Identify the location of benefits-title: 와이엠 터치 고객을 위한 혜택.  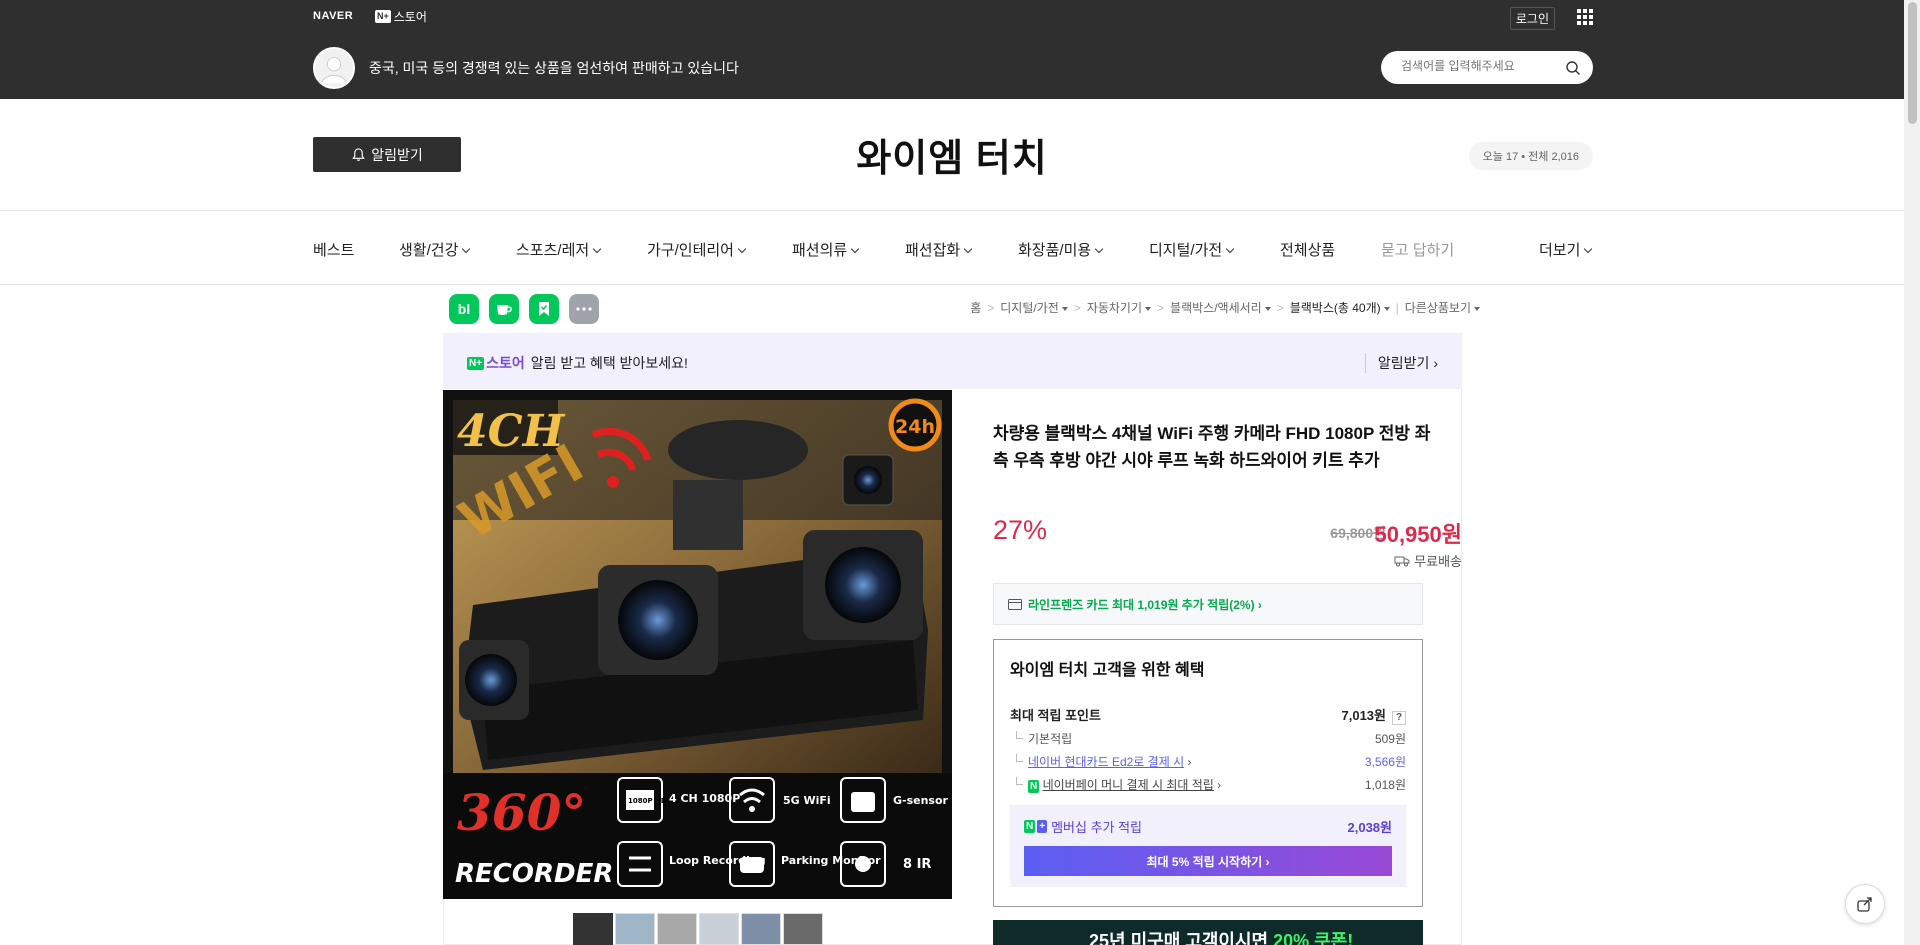
(1107, 670).